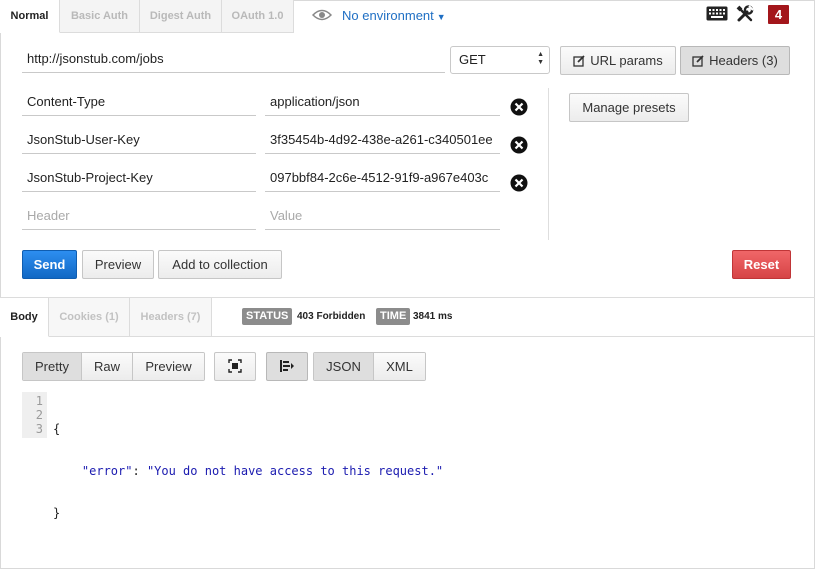  Describe the element at coordinates (139, 216) in the screenshot. I see `new-header-key-input: Header` at that location.